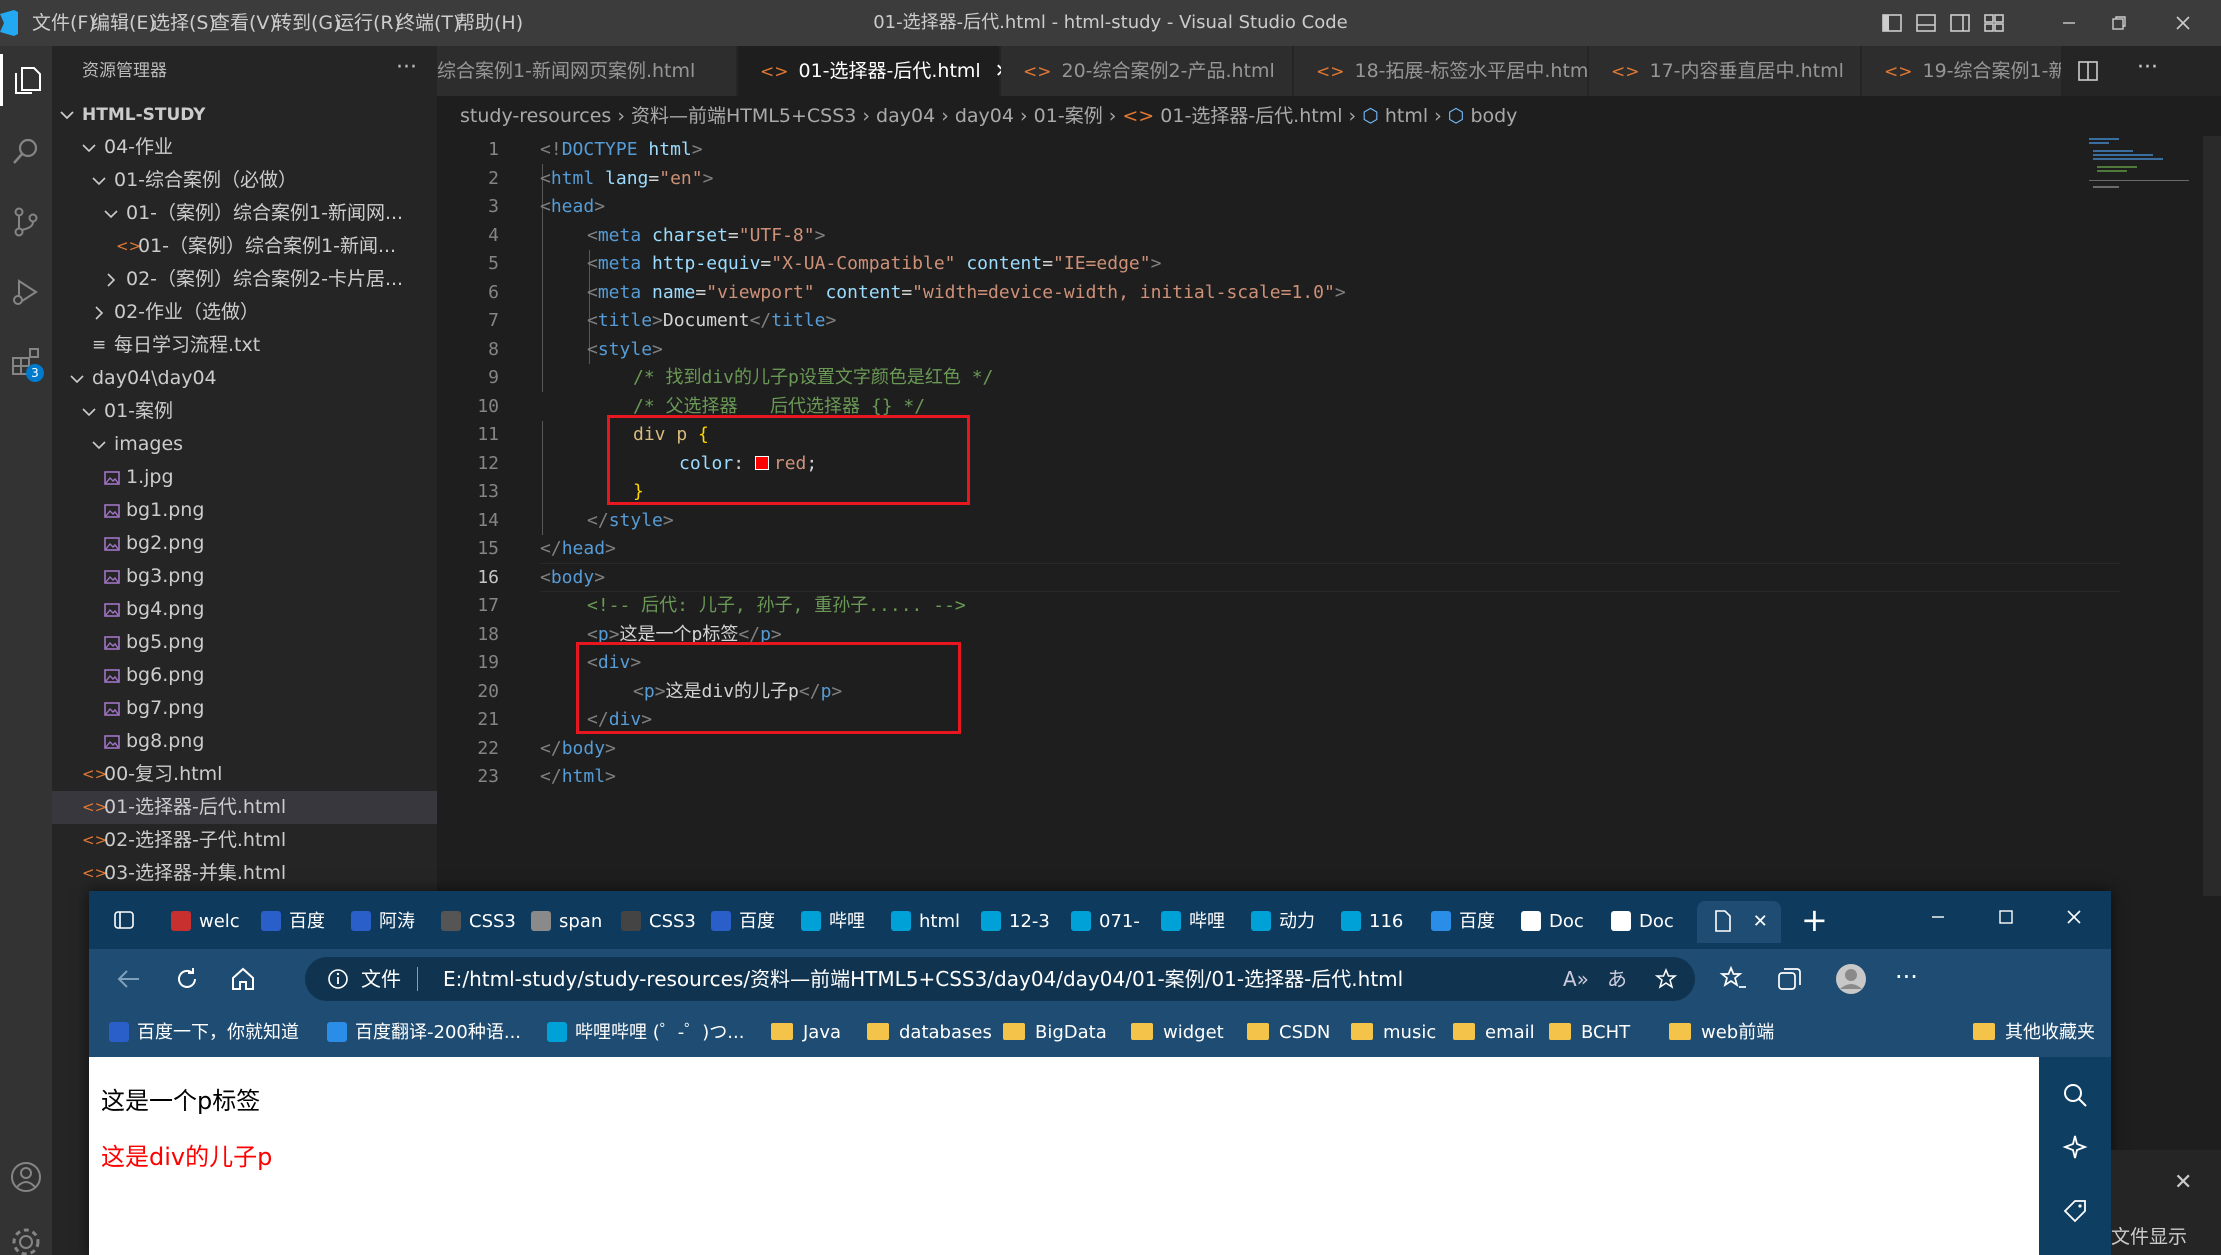 This screenshot has height=1255, width=2221. Describe the element at coordinates (384, 922) in the screenshot. I see `browser-tab: 阿涛` at that location.